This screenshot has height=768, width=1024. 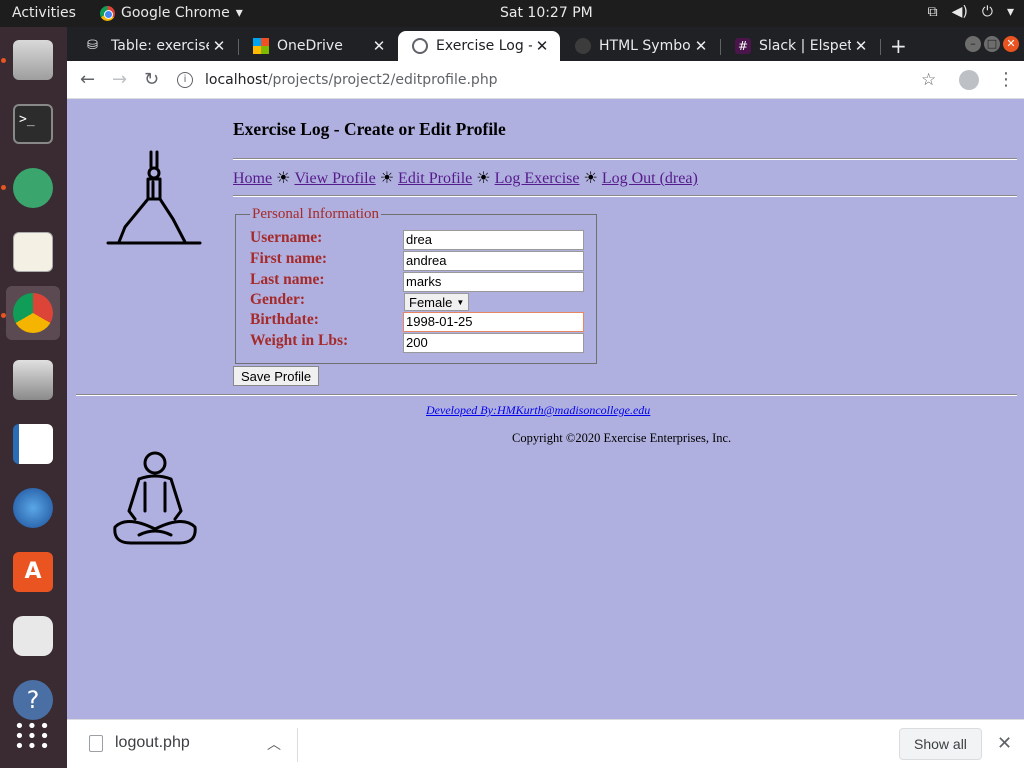 What do you see at coordinates (932, 12) in the screenshot?
I see `network-icon: ⧉` at bounding box center [932, 12].